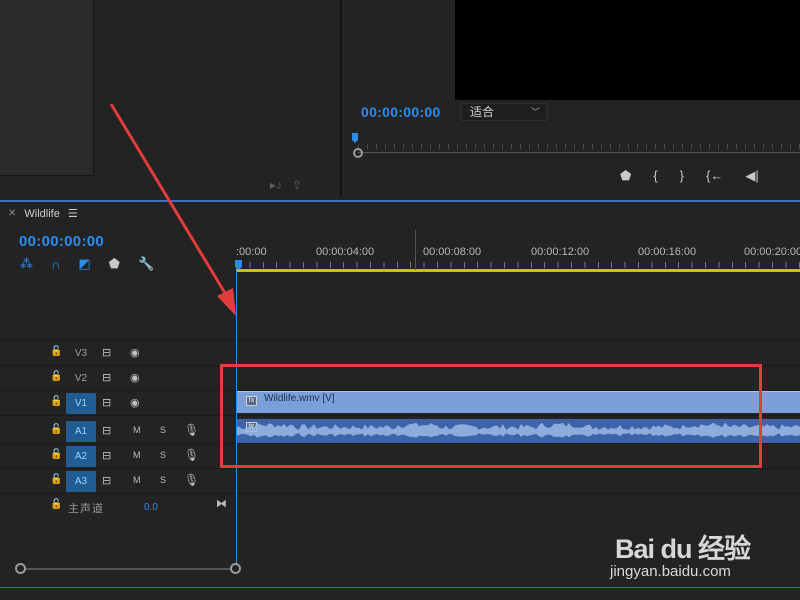 Image resolution: width=800 pixels, height=600 pixels. I want to click on ruler-label: :00:00, so click(251, 252).